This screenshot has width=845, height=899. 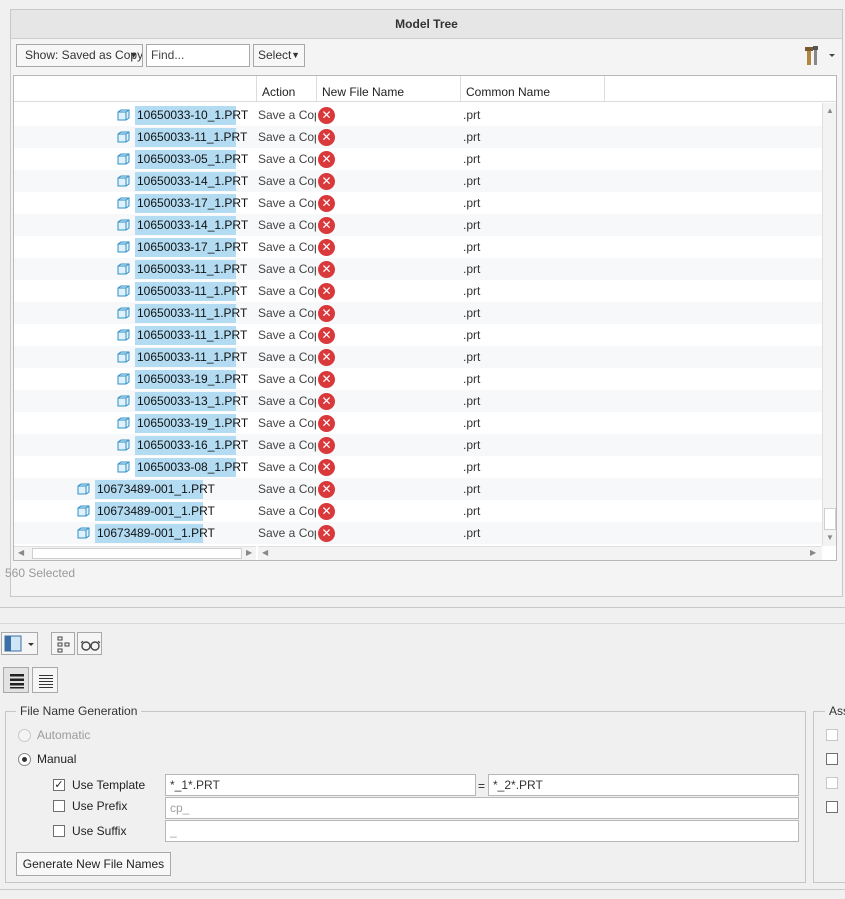 I want to click on scroll-down-icon: ▼, so click(x=830, y=537).